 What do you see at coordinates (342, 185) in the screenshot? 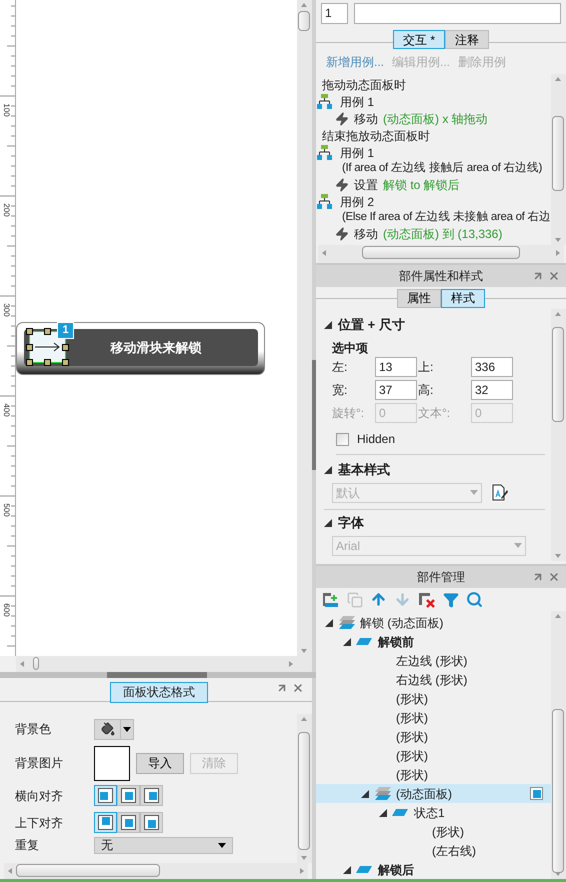
I see `lightning-icon` at bounding box center [342, 185].